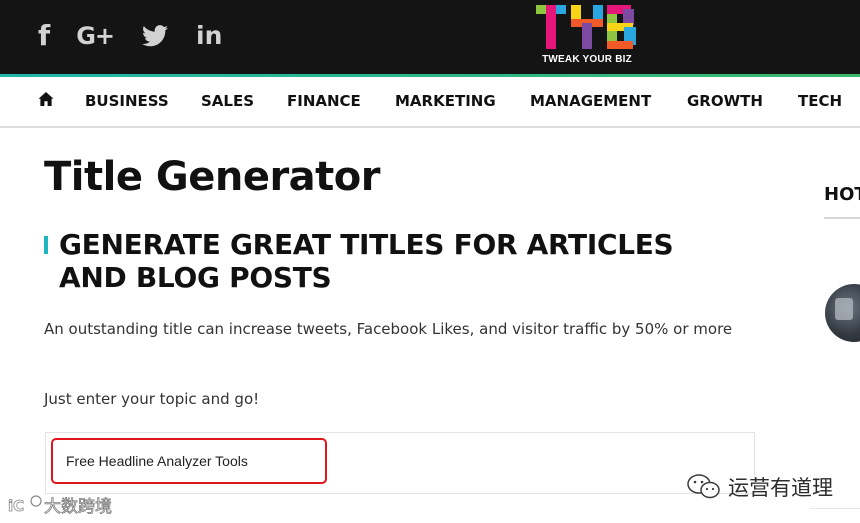 The height and width of the screenshot is (523, 860). Describe the element at coordinates (152, 399) in the screenshot. I see `topic-prompt: Just enter your topic and go!` at that location.